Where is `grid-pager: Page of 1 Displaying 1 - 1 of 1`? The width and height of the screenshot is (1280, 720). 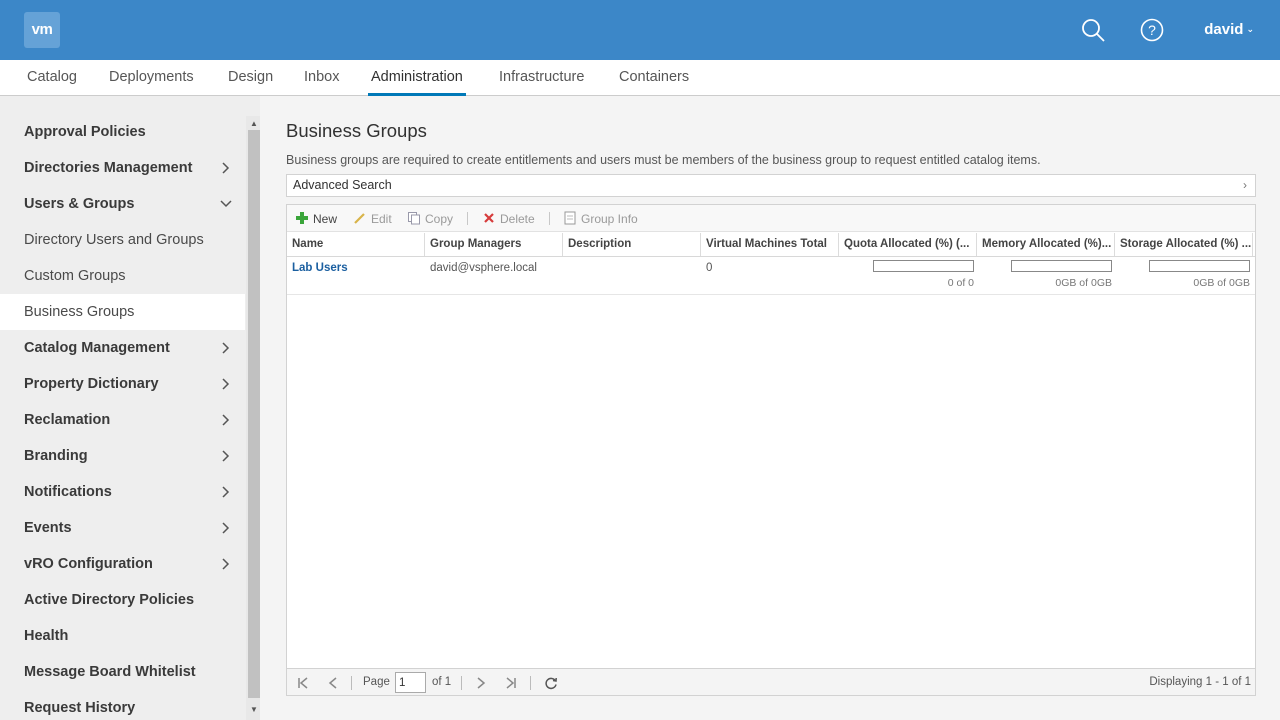 grid-pager: Page of 1 Displaying 1 - 1 of 1 is located at coordinates (771, 681).